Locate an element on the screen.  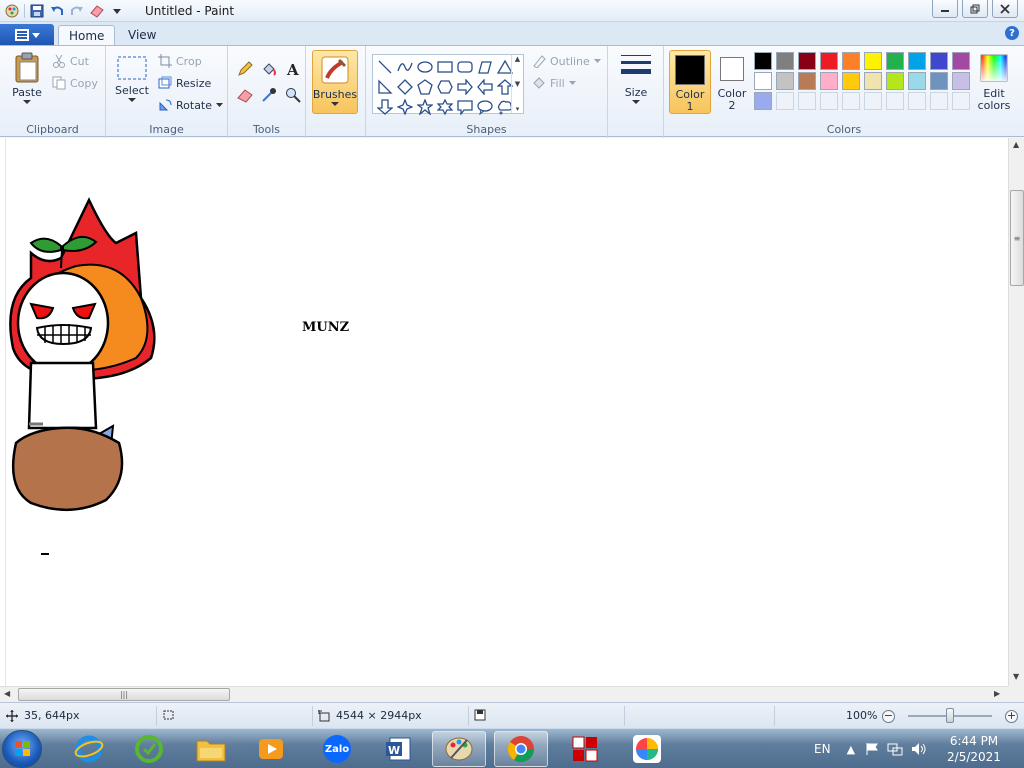
color-picker-icon is located at coordinates (269, 95).